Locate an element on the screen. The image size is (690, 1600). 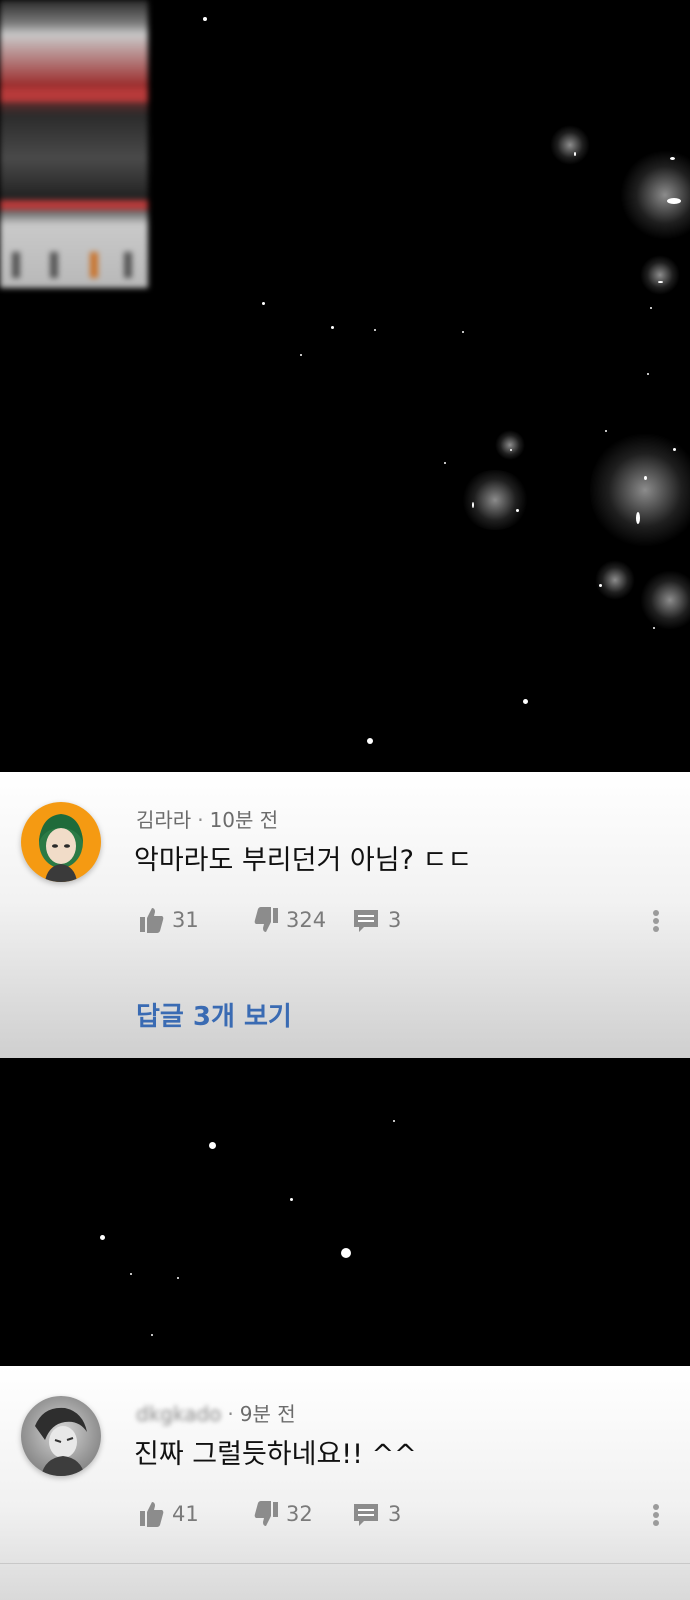
comment-text: 악마라도 부리던거 아님? ㄷㄷ is located at coordinates (303, 860).